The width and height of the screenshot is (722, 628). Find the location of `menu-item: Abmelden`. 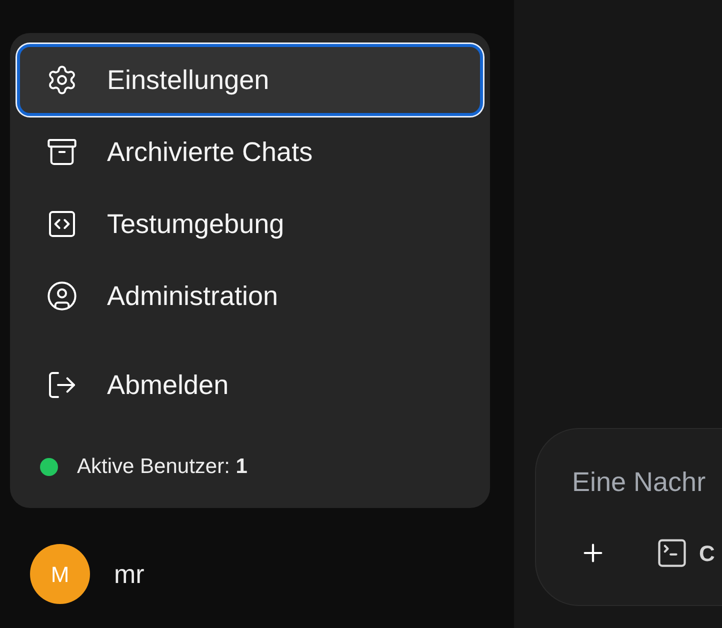

menu-item: Abmelden is located at coordinates (250, 385).